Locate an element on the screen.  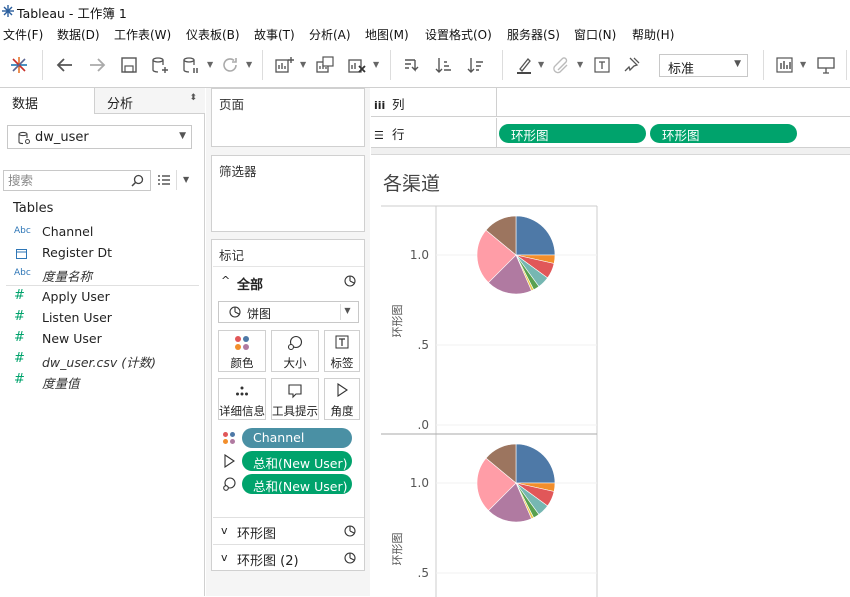
datasource-icon is located at coordinates (24, 138).